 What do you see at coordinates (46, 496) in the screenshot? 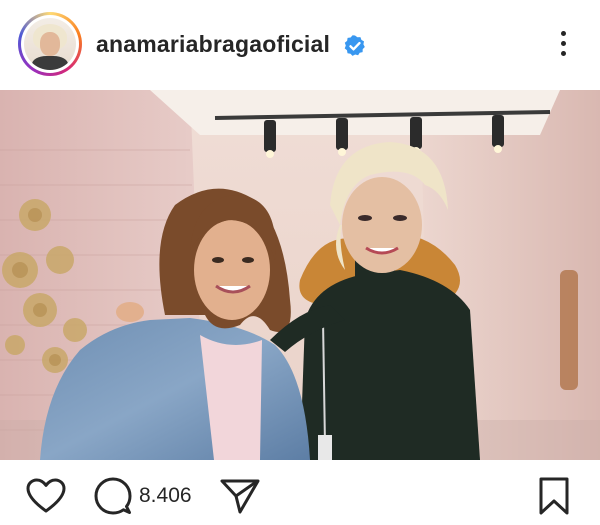
I see `heart-icon` at bounding box center [46, 496].